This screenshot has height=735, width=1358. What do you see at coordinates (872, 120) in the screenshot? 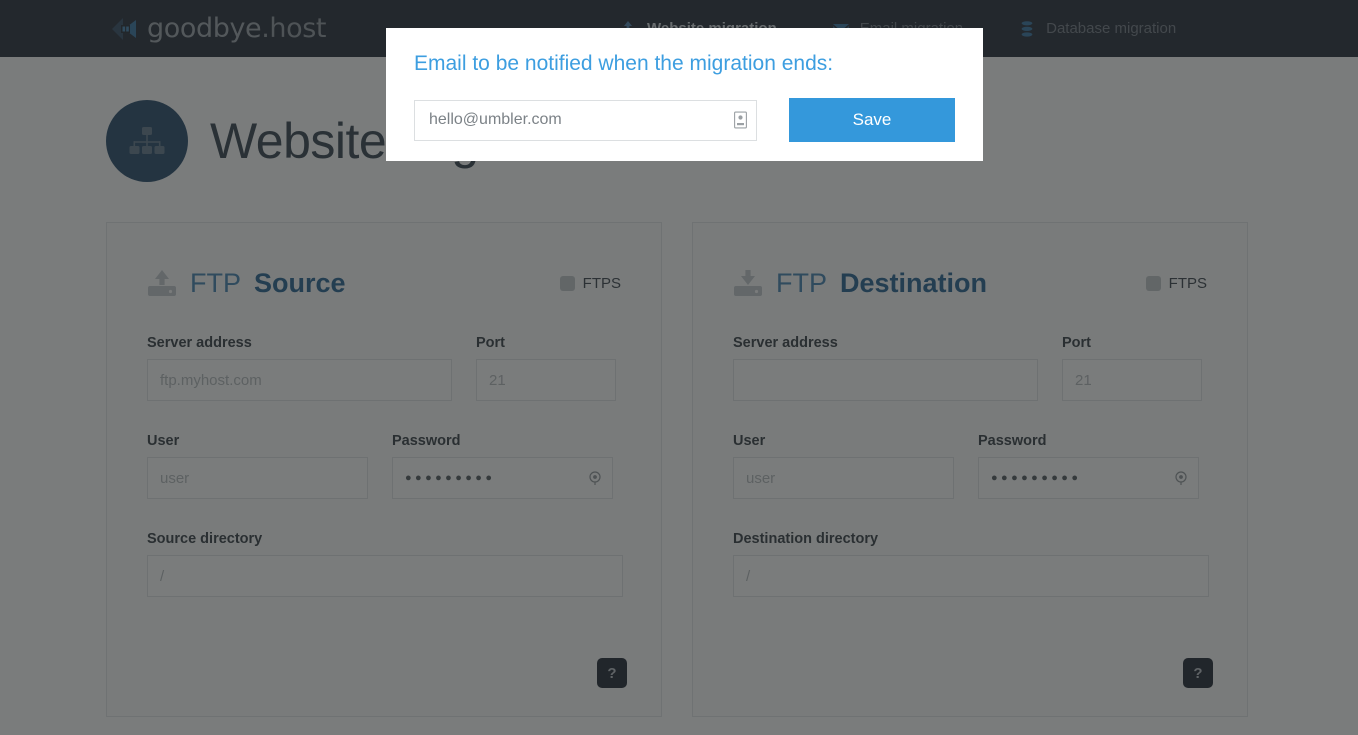
I see `save-button: Save` at bounding box center [872, 120].